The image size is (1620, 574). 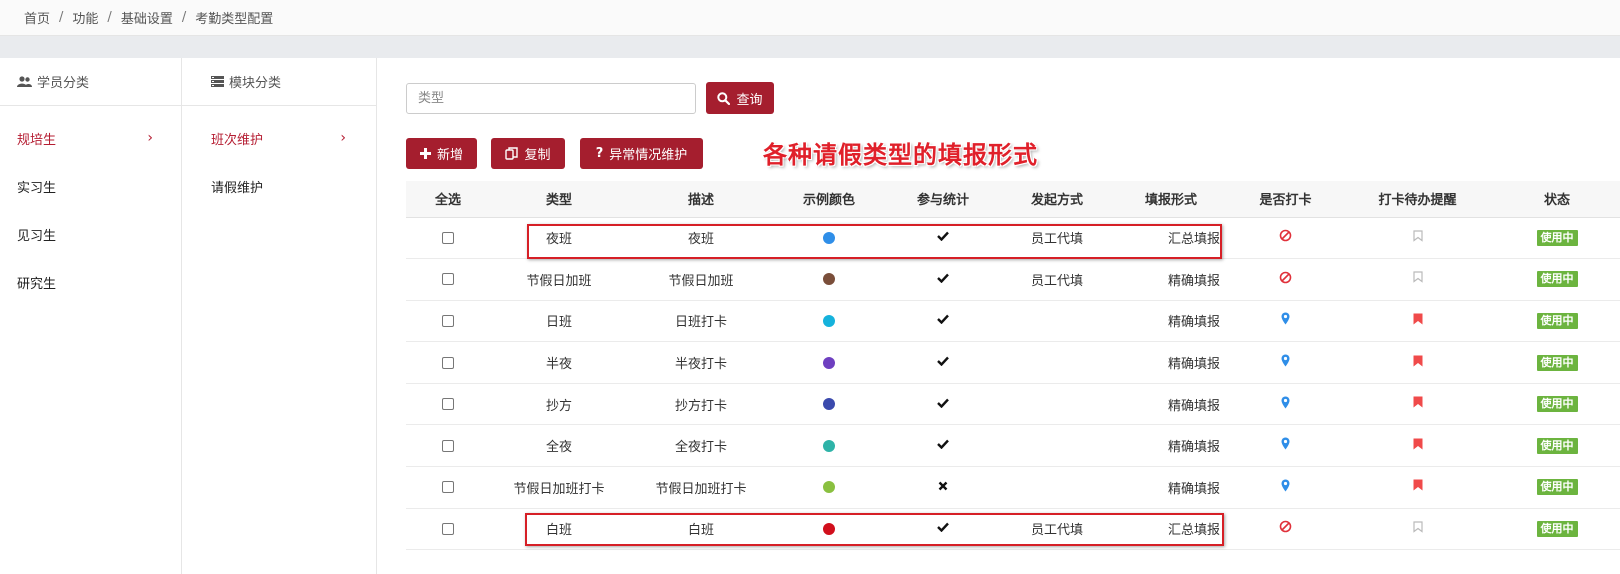 What do you see at coordinates (1013, 404) in the screenshot?
I see `table-row: 抄方 抄方打卡 精确填报 使用中` at bounding box center [1013, 404].